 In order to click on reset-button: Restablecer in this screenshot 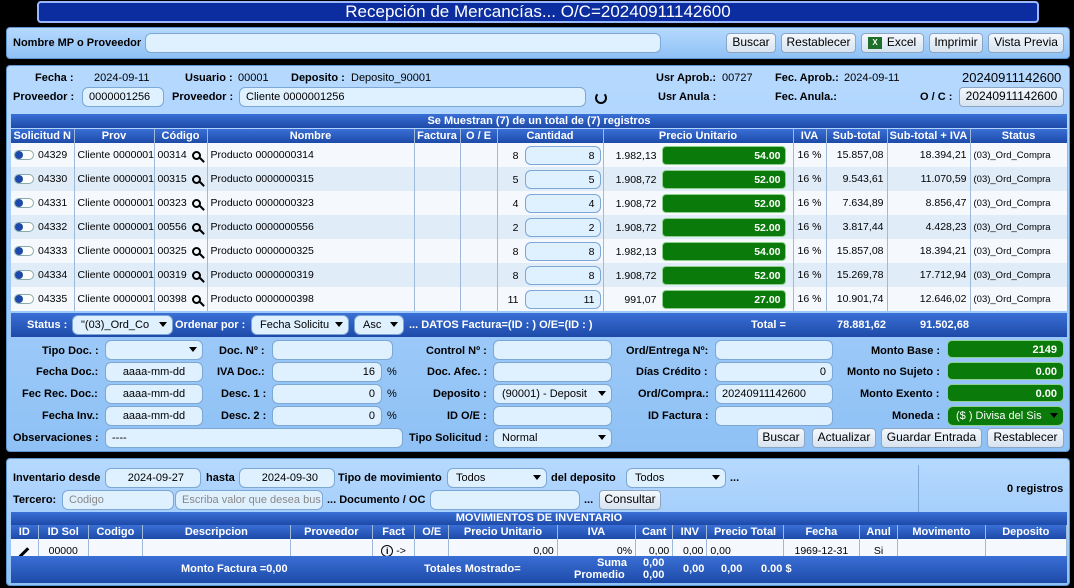, I will do `click(818, 43)`.